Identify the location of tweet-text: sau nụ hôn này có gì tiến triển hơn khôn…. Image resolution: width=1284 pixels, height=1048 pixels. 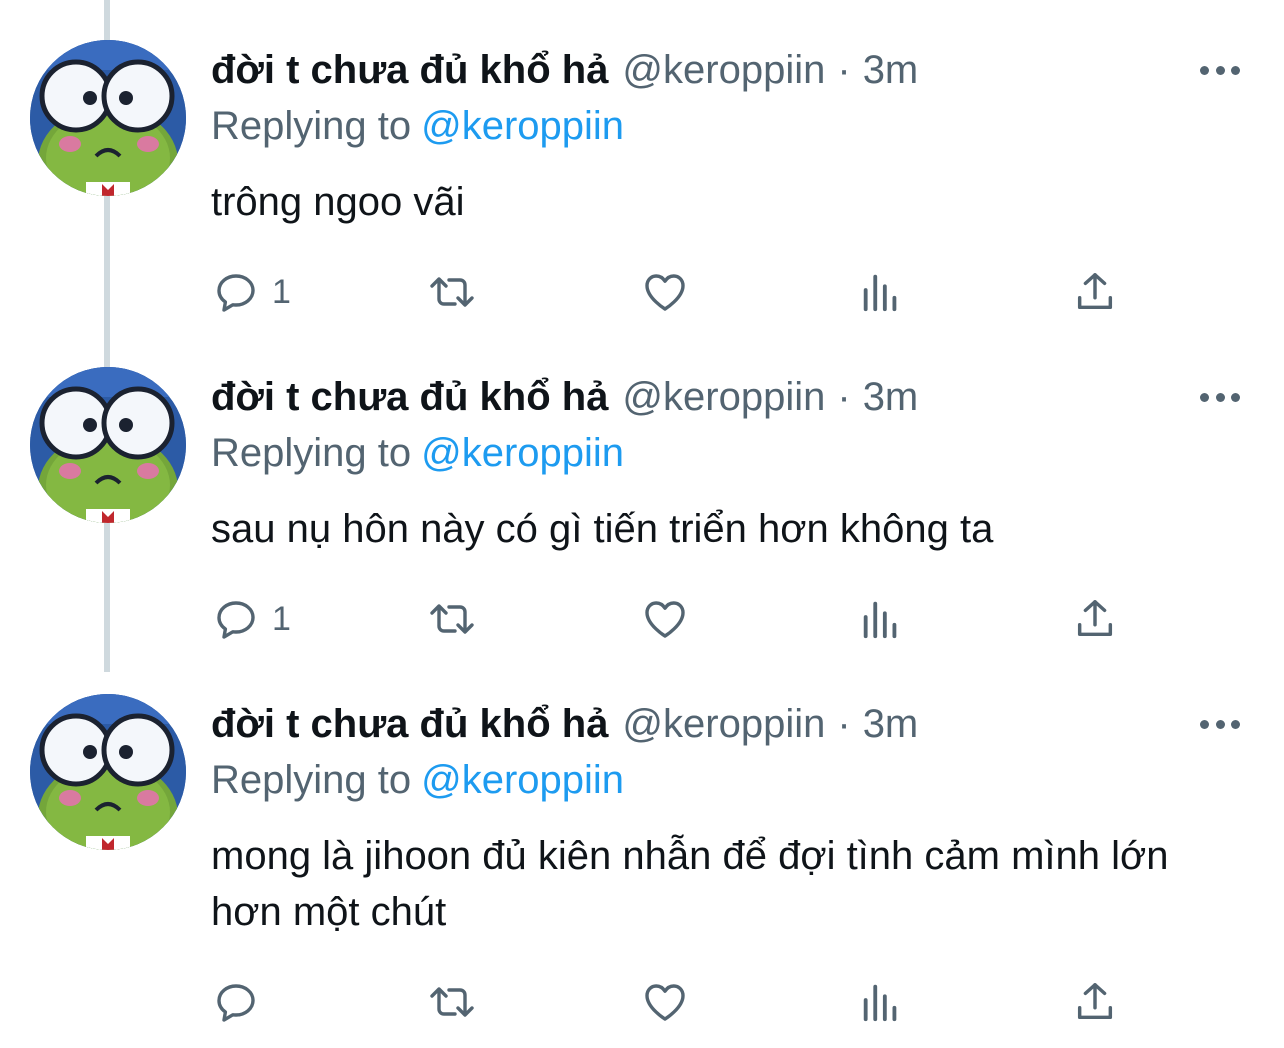
(602, 529).